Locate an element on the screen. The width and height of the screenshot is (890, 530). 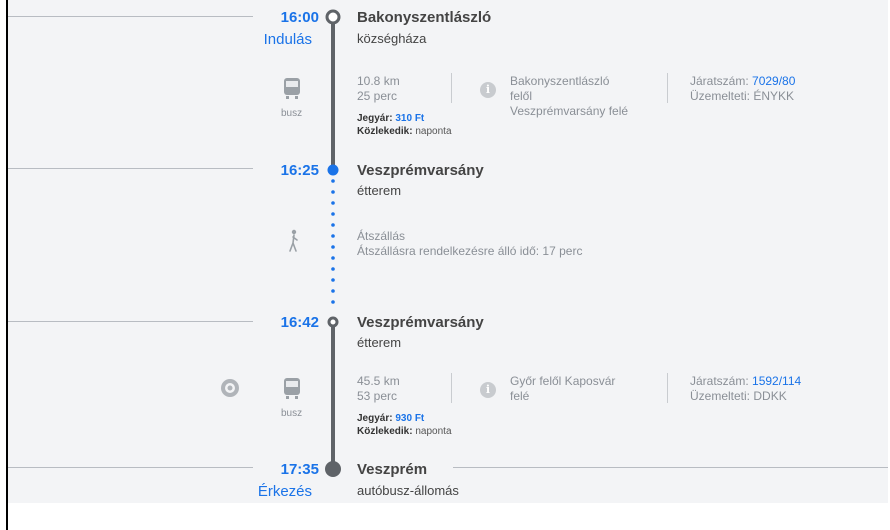
stop-subtitle: községháza is located at coordinates (392, 38).